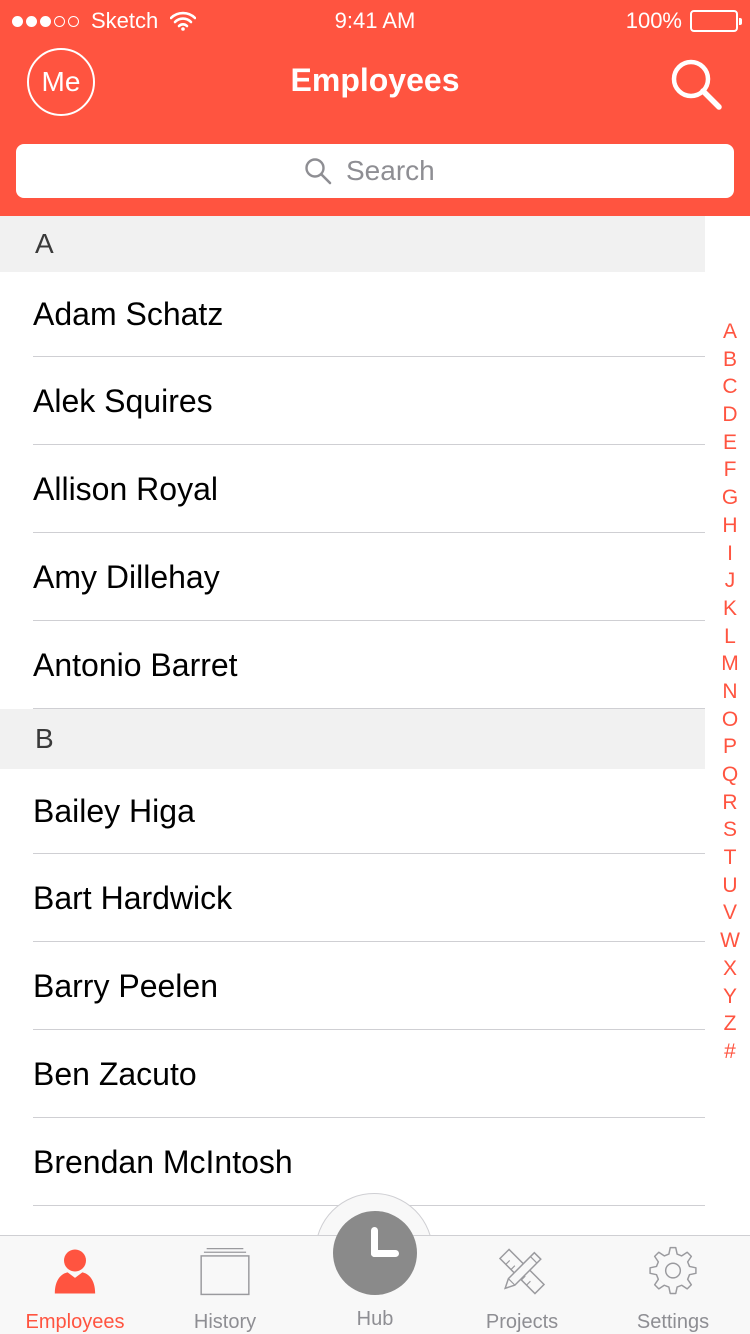  What do you see at coordinates (730, 1024) in the screenshot?
I see `index-letter-z: Z` at bounding box center [730, 1024].